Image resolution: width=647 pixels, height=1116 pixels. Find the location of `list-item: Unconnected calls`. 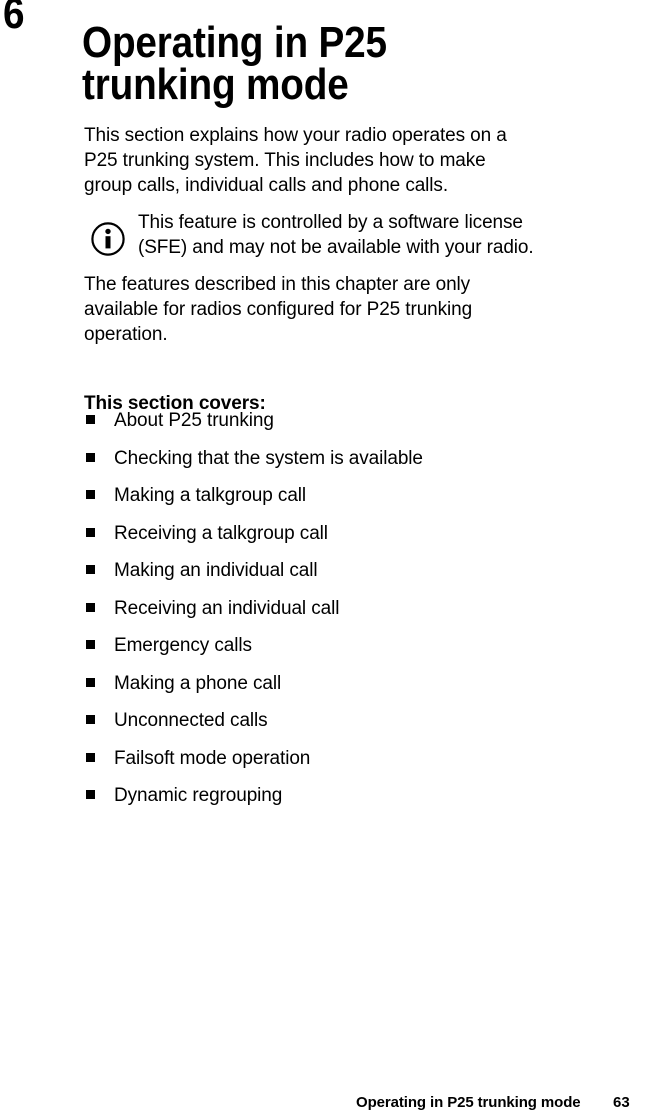

list-item: Unconnected calls is located at coordinates (334, 727).